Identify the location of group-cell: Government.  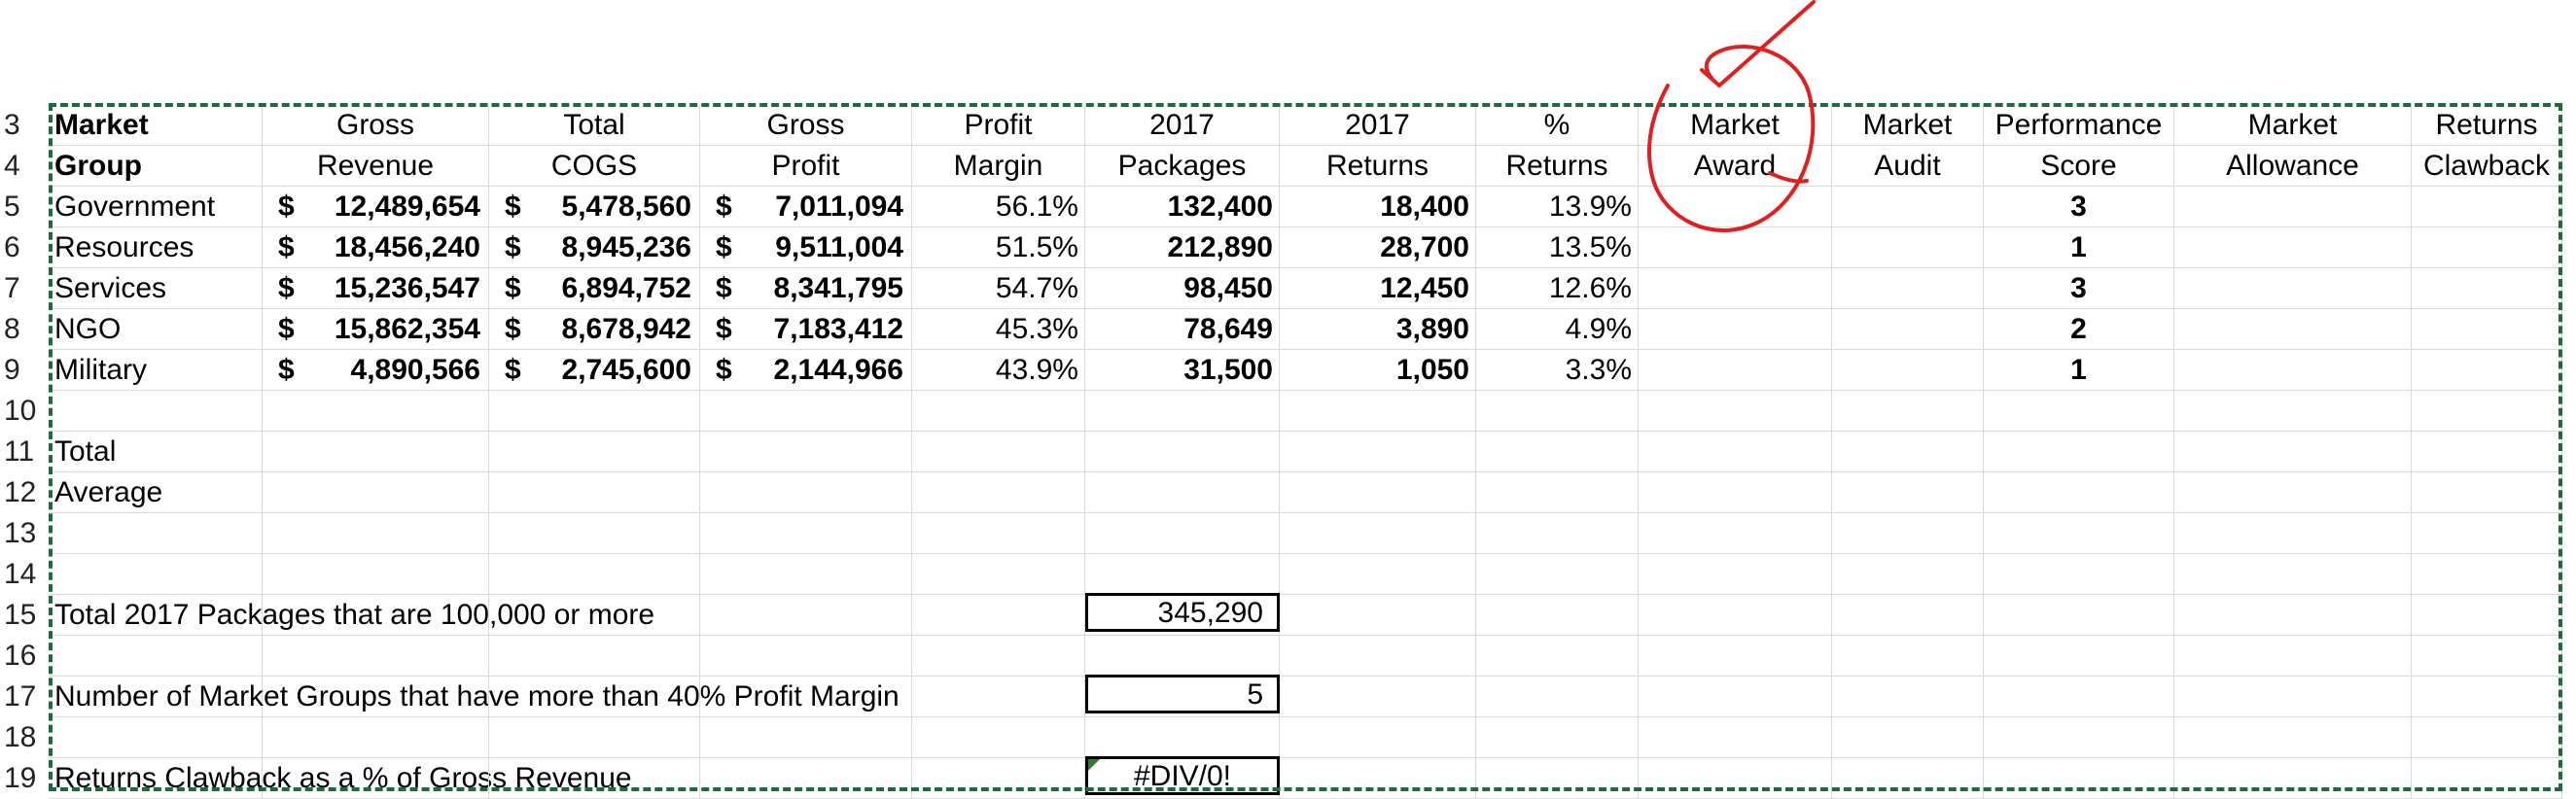
(156, 207).